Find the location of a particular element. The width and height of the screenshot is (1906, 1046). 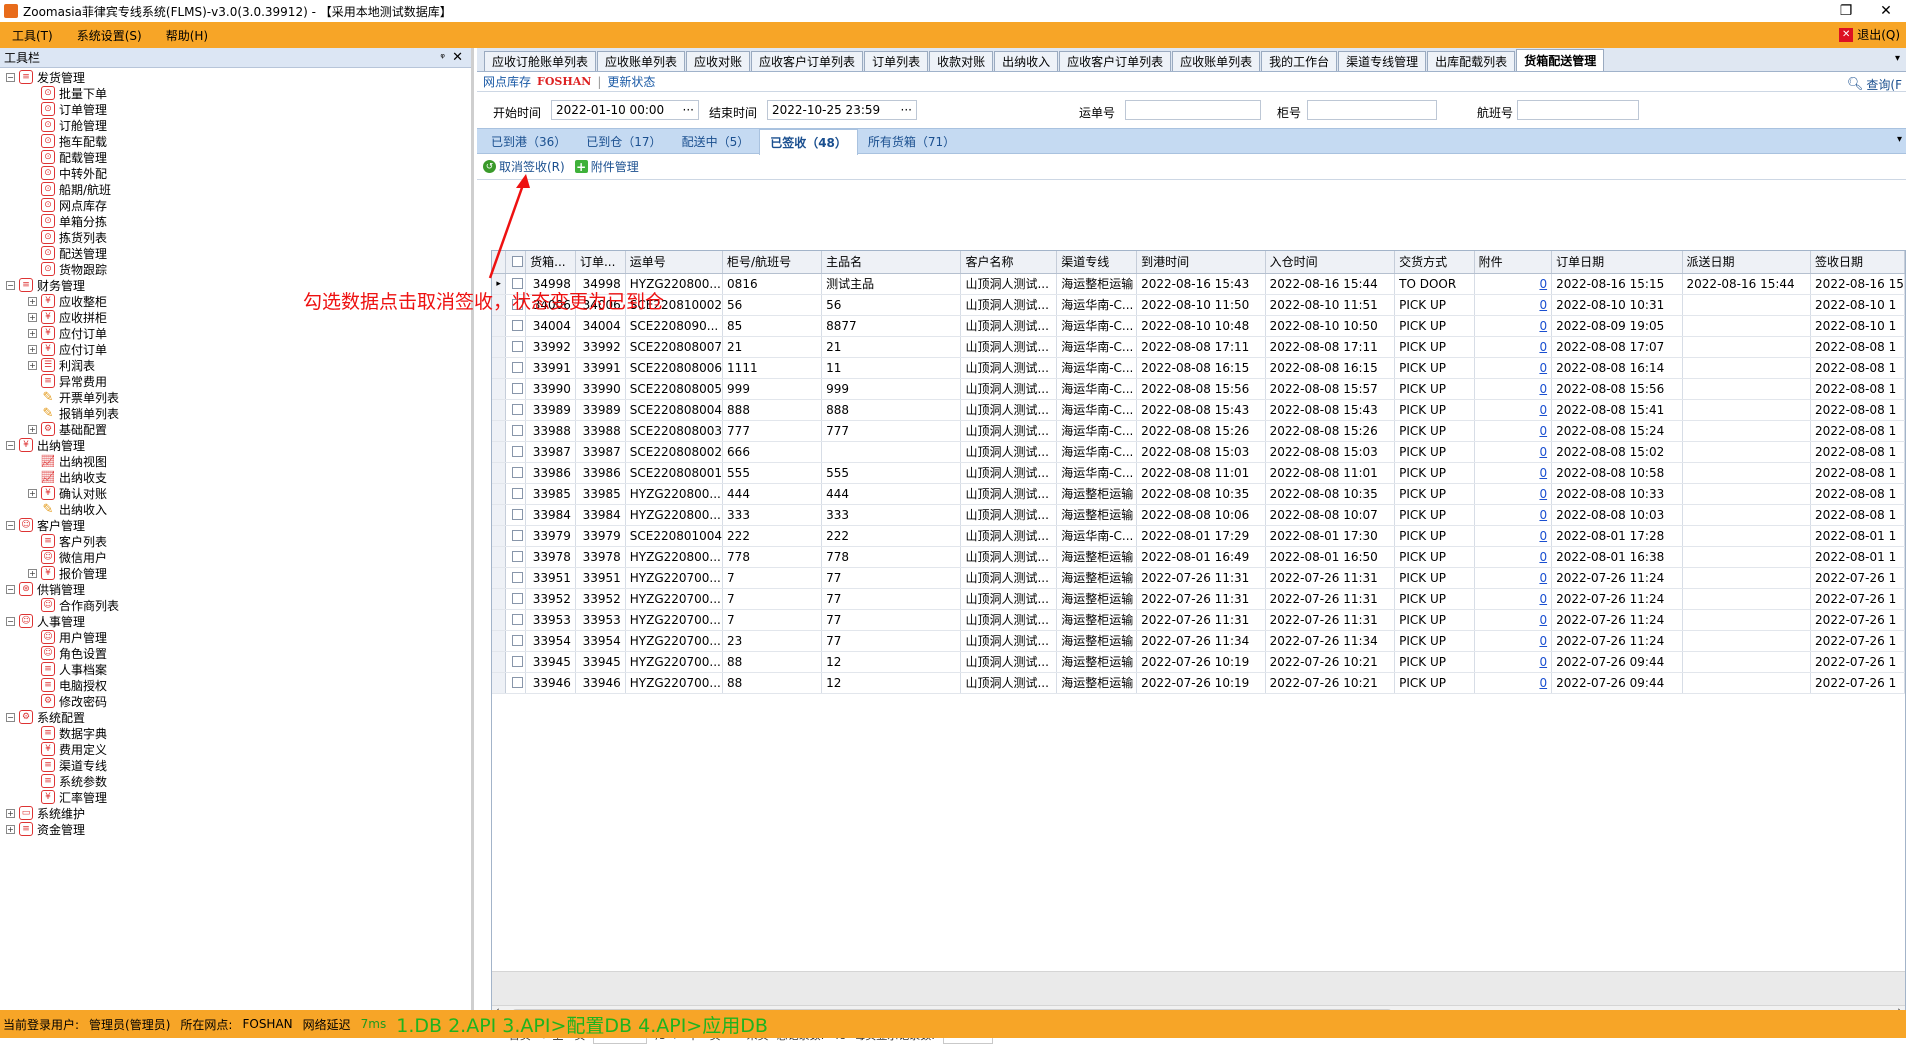

tree-item: ¥ 费用定义 is located at coordinates (235, 749).